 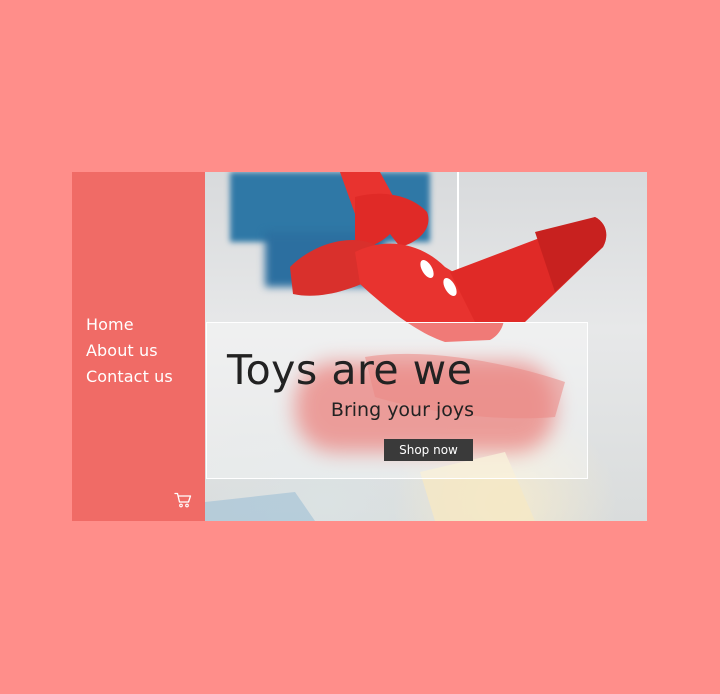 I want to click on main-nav: Home About us Contact us, so click(x=129, y=351).